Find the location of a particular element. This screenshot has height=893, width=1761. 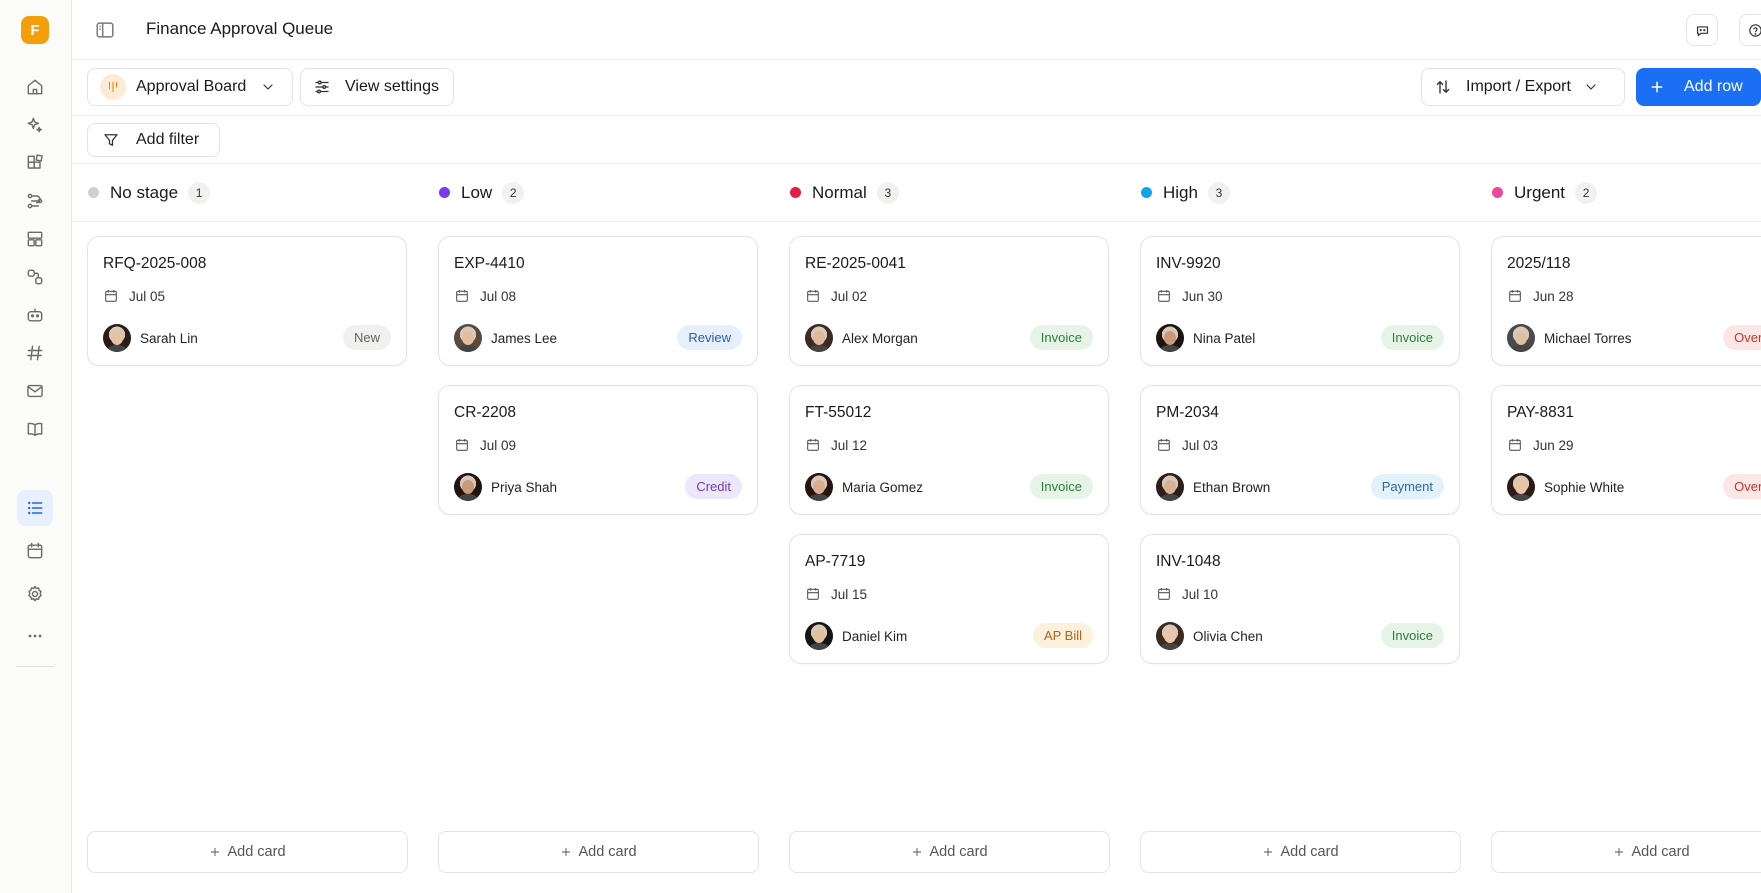

card-title: INV-9920 is located at coordinates (1188, 263).